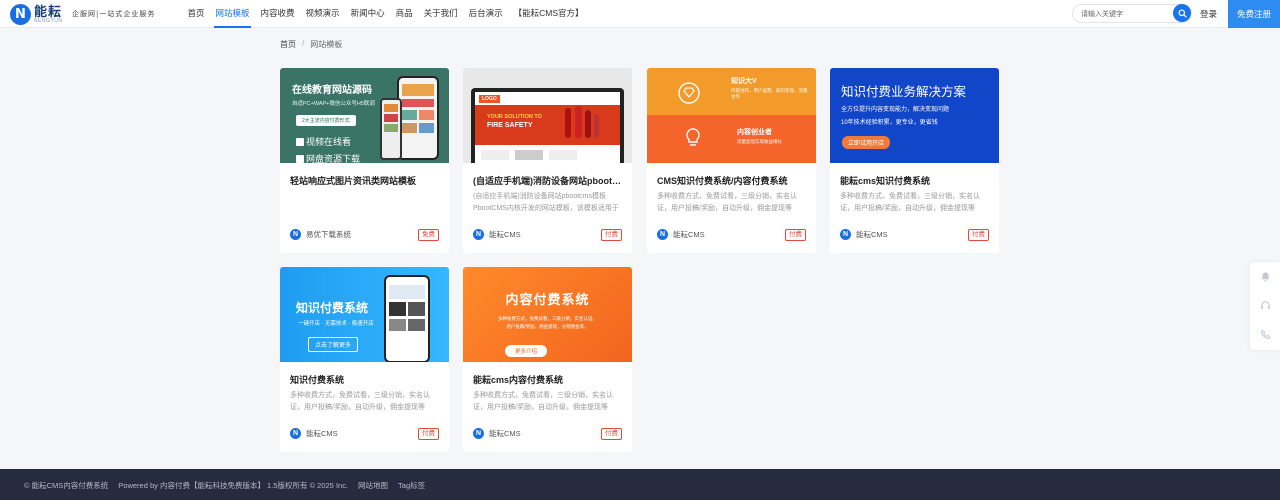 Image resolution: width=1280 pixels, height=500 pixels. Describe the element at coordinates (866, 142) in the screenshot. I see `thumb-button: 立即试用开店` at that location.